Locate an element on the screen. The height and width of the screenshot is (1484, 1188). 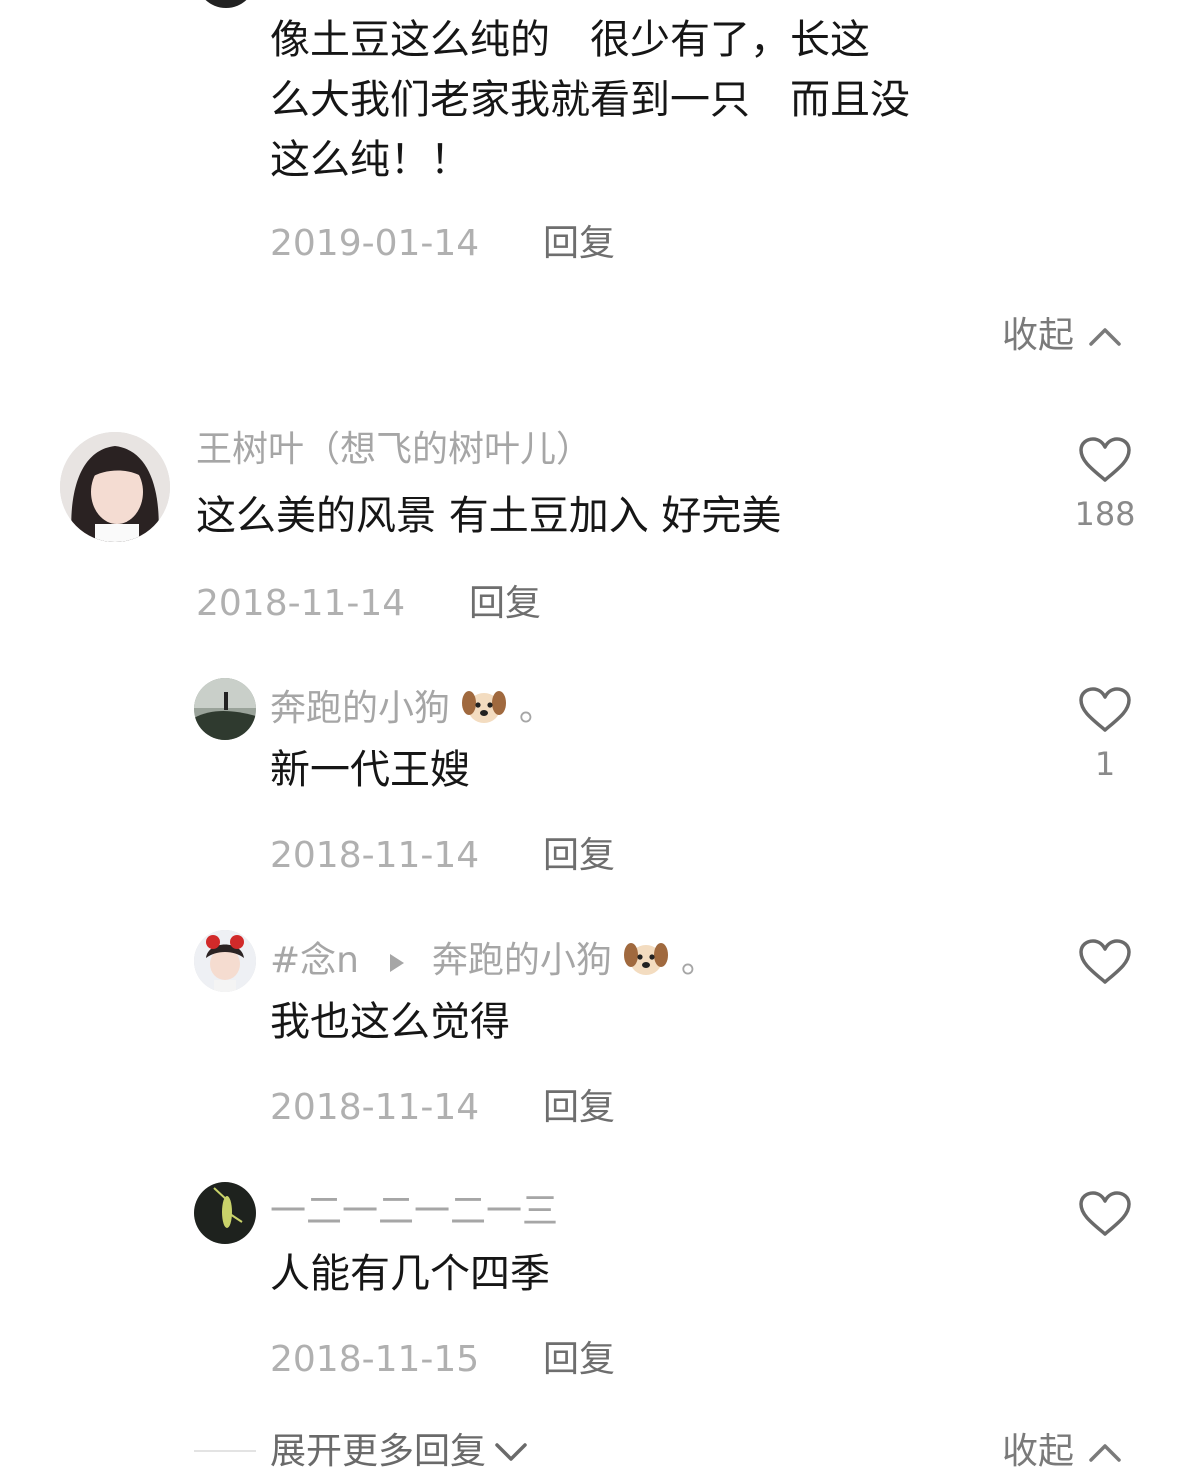
reply-author-suffix: 。 is located at coordinates (536, 708).